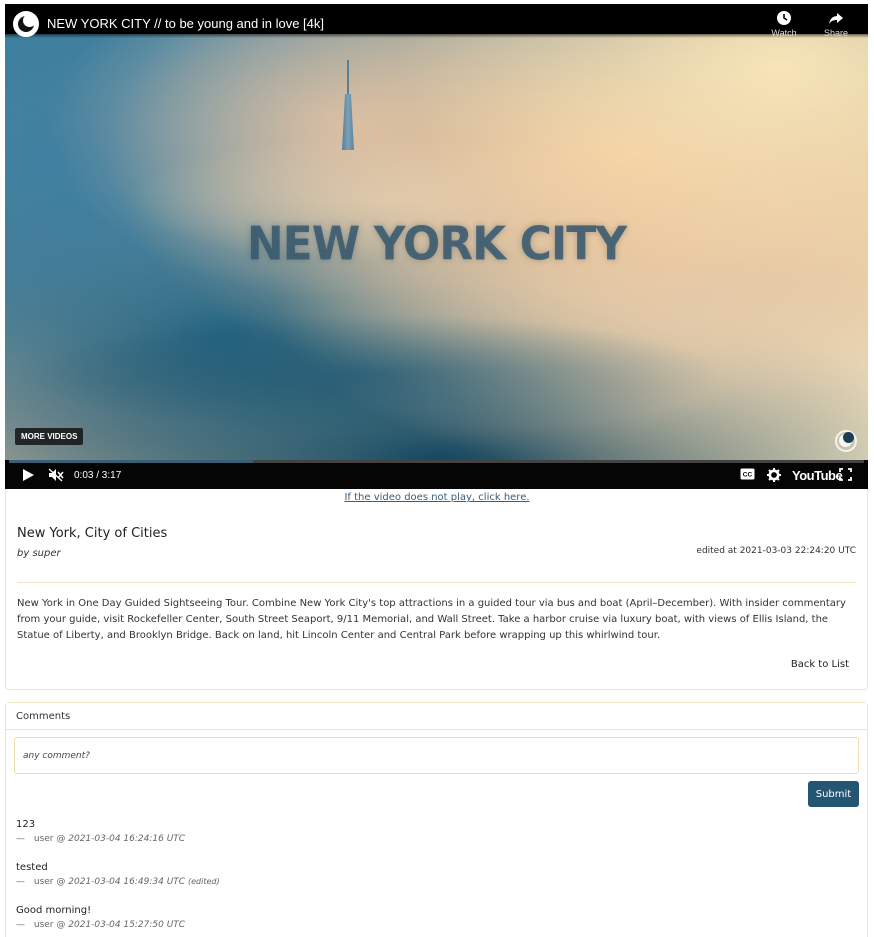 This screenshot has height=937, width=874. Describe the element at coordinates (436, 716) in the screenshot. I see `comments-header: Comments` at that location.